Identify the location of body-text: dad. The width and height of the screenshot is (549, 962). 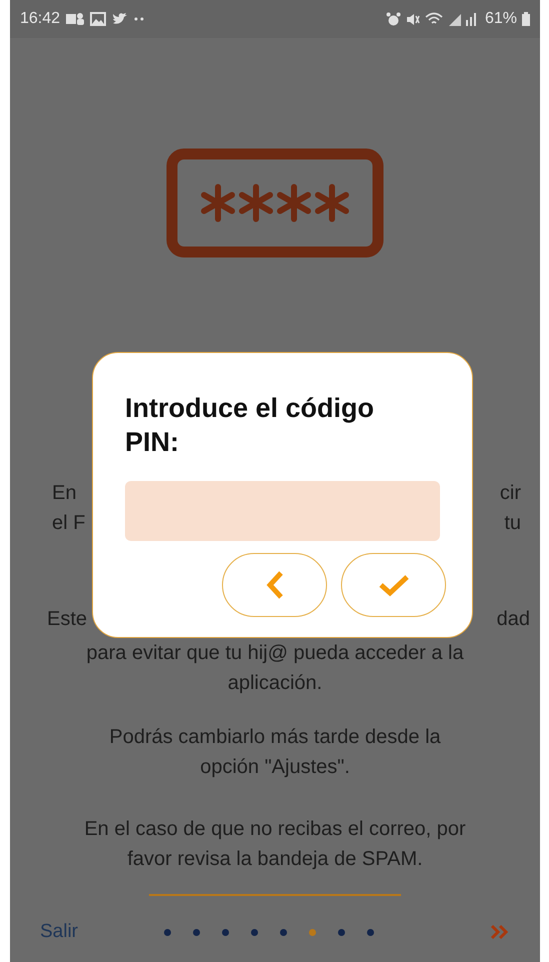
(513, 619).